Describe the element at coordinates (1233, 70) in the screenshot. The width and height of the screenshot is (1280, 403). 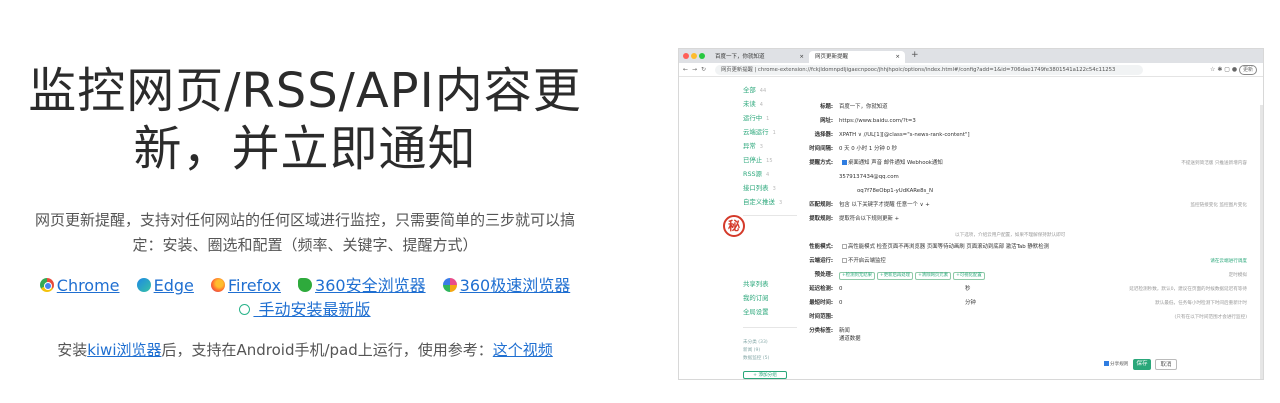
I see `extension-icons: ☆ ✱ ▢ ● 更新` at that location.